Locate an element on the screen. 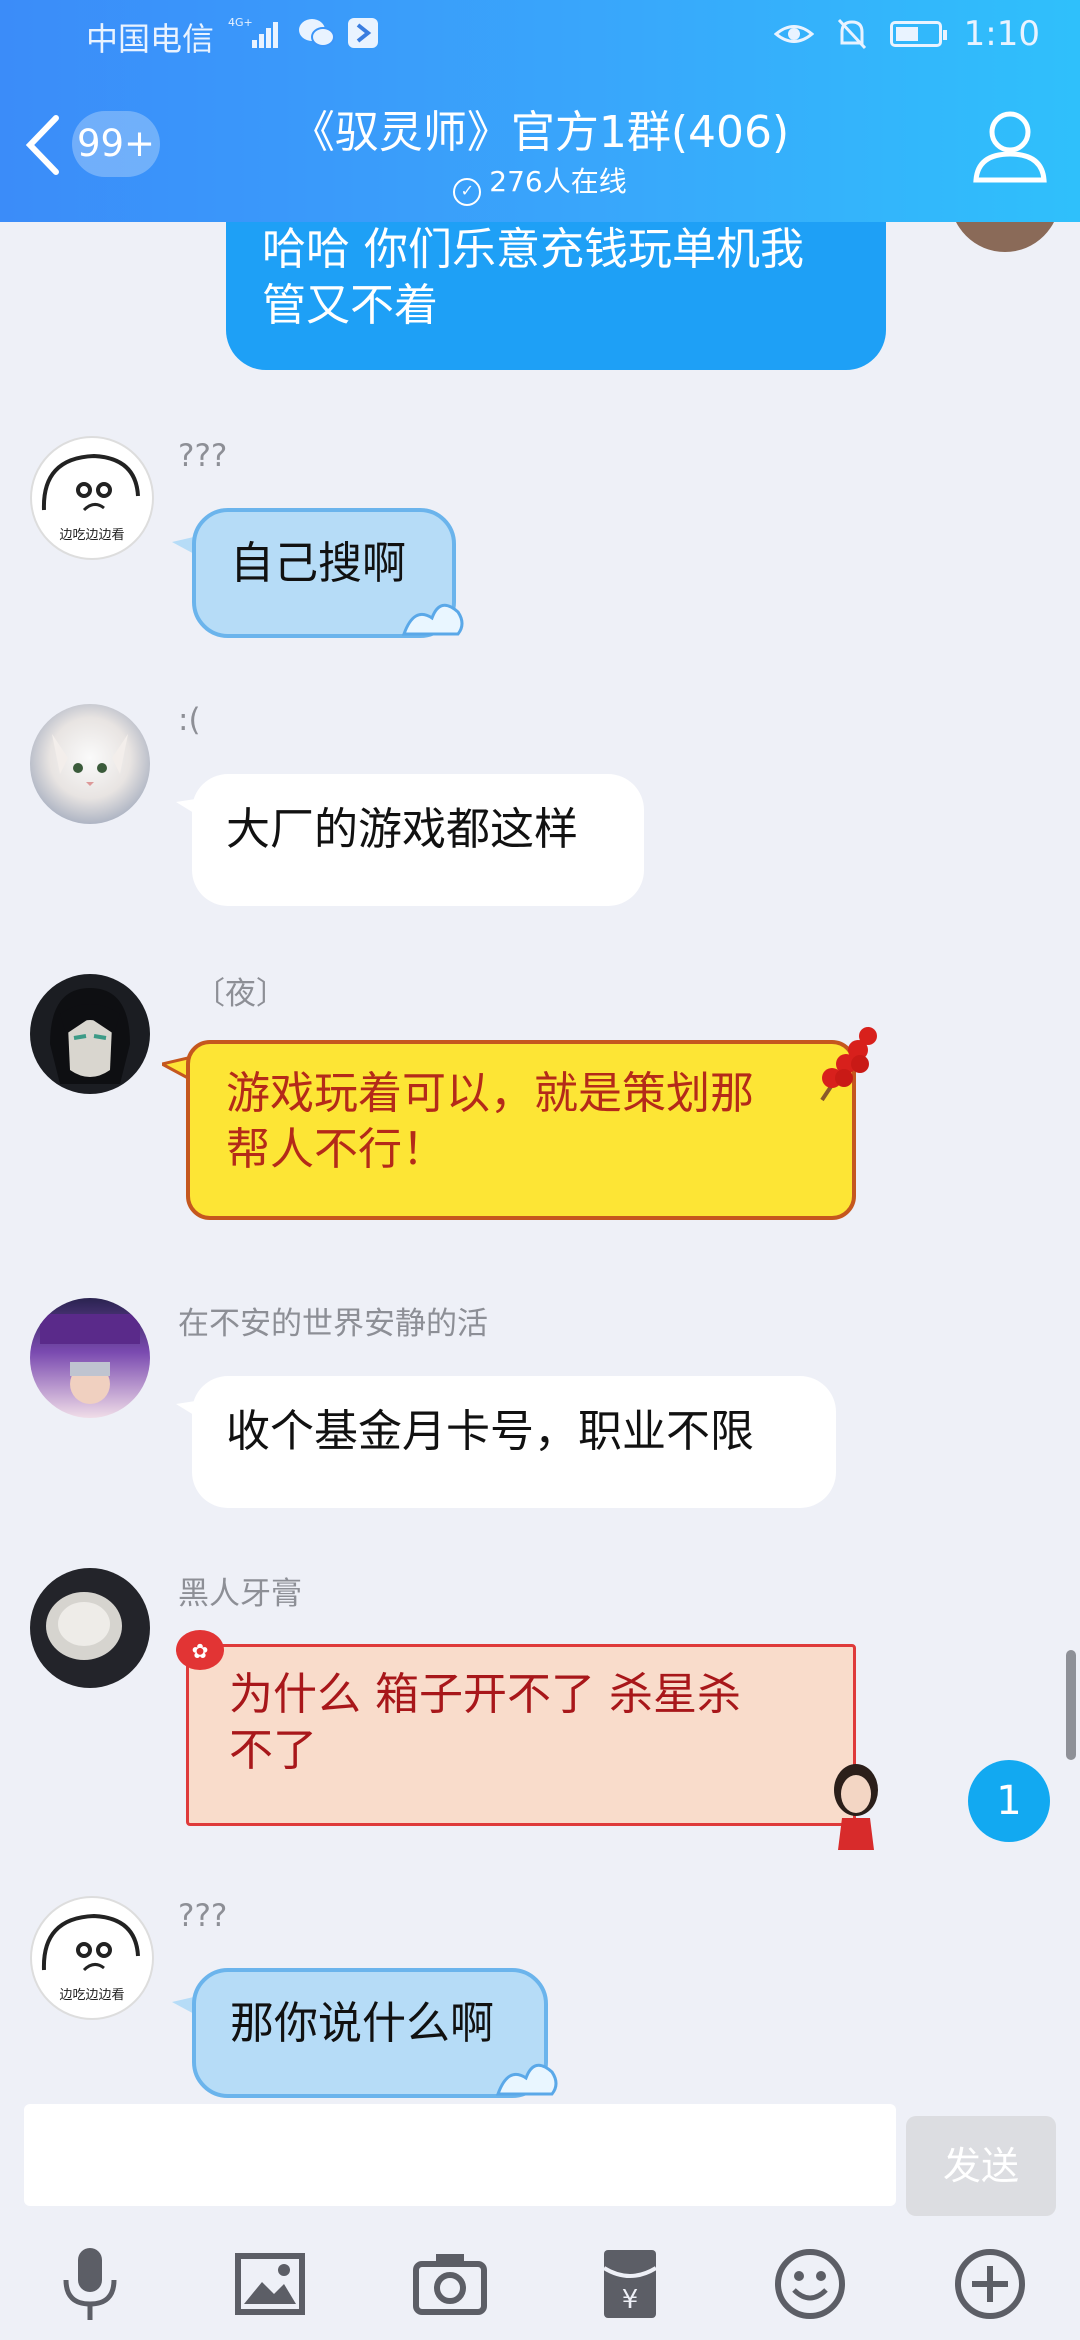 Image resolution: width=1080 pixels, height=2340 pixels. message-text: 收个基金月卡号，职业不限 is located at coordinates (490, 1431).